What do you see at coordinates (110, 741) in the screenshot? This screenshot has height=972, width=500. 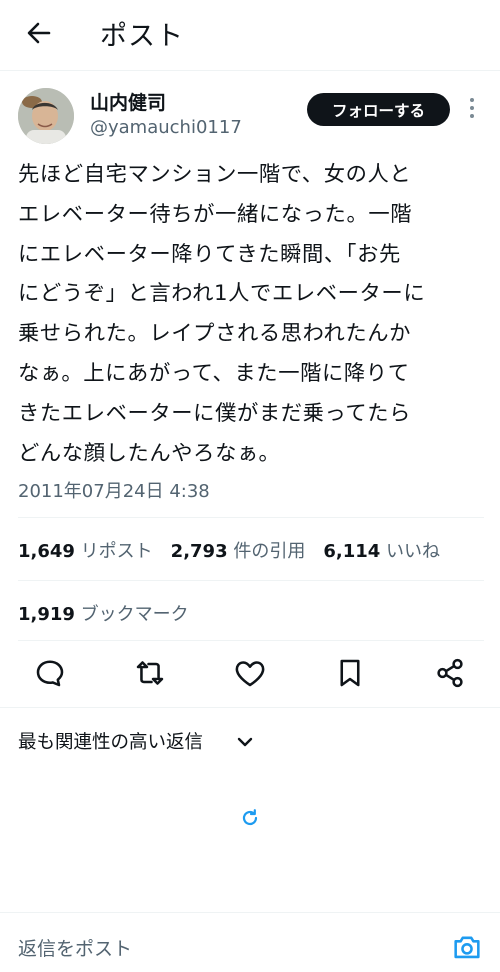 I see `replies-sort-label: 最も関連性の高い返信` at bounding box center [110, 741].